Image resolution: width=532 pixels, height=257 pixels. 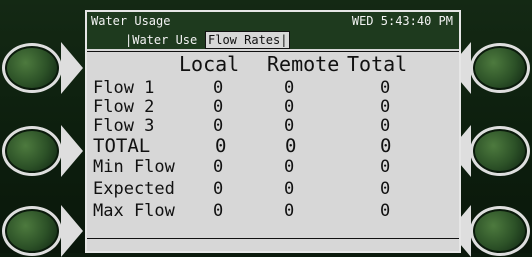 I want to click on cell-max-flow-remote: 0, so click(x=289, y=211).